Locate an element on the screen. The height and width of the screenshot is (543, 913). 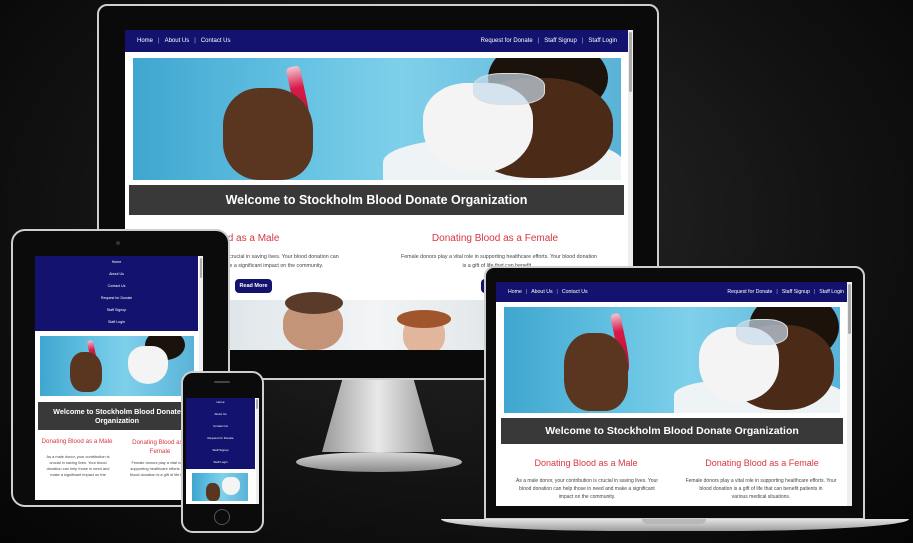
laptop-nav-home: Home is located at coordinates (515, 292).